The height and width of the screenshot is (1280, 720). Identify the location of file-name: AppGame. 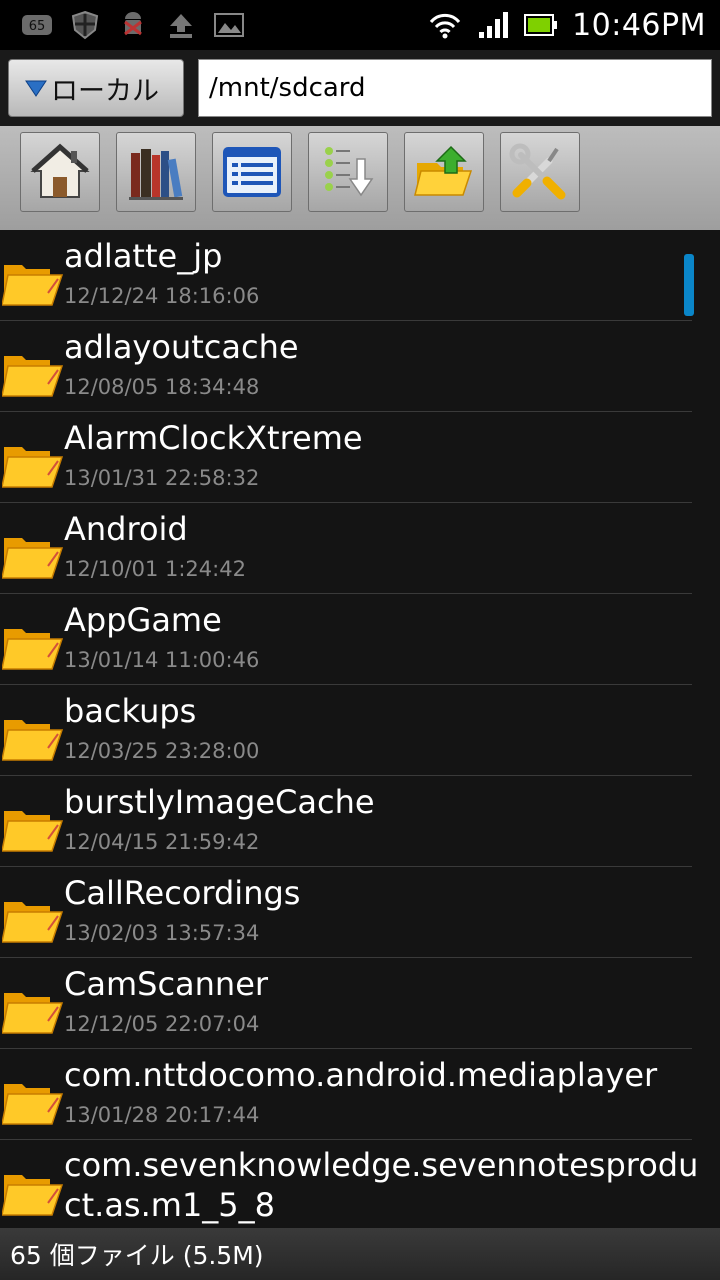
(143, 620).